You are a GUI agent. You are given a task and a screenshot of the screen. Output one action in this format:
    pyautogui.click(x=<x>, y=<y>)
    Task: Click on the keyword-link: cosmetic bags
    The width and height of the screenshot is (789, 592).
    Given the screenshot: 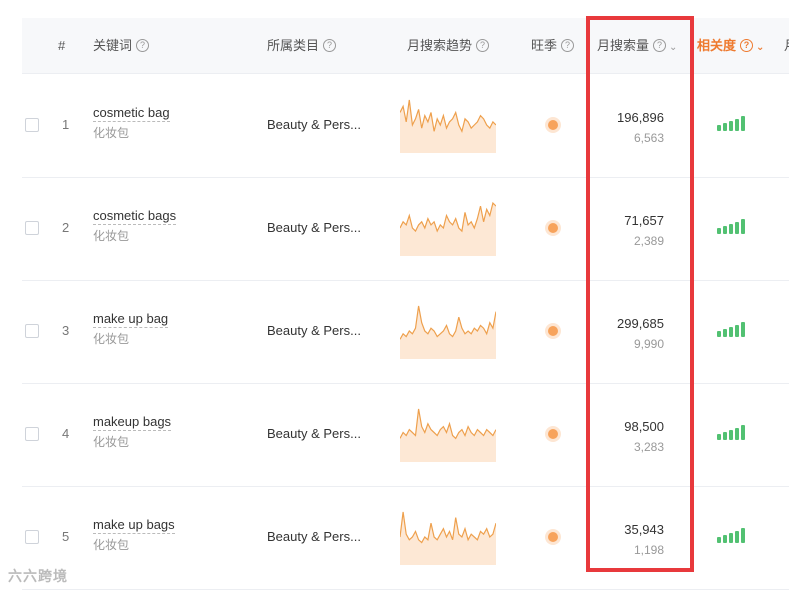 What is the action you would take?
    pyautogui.click(x=135, y=216)
    